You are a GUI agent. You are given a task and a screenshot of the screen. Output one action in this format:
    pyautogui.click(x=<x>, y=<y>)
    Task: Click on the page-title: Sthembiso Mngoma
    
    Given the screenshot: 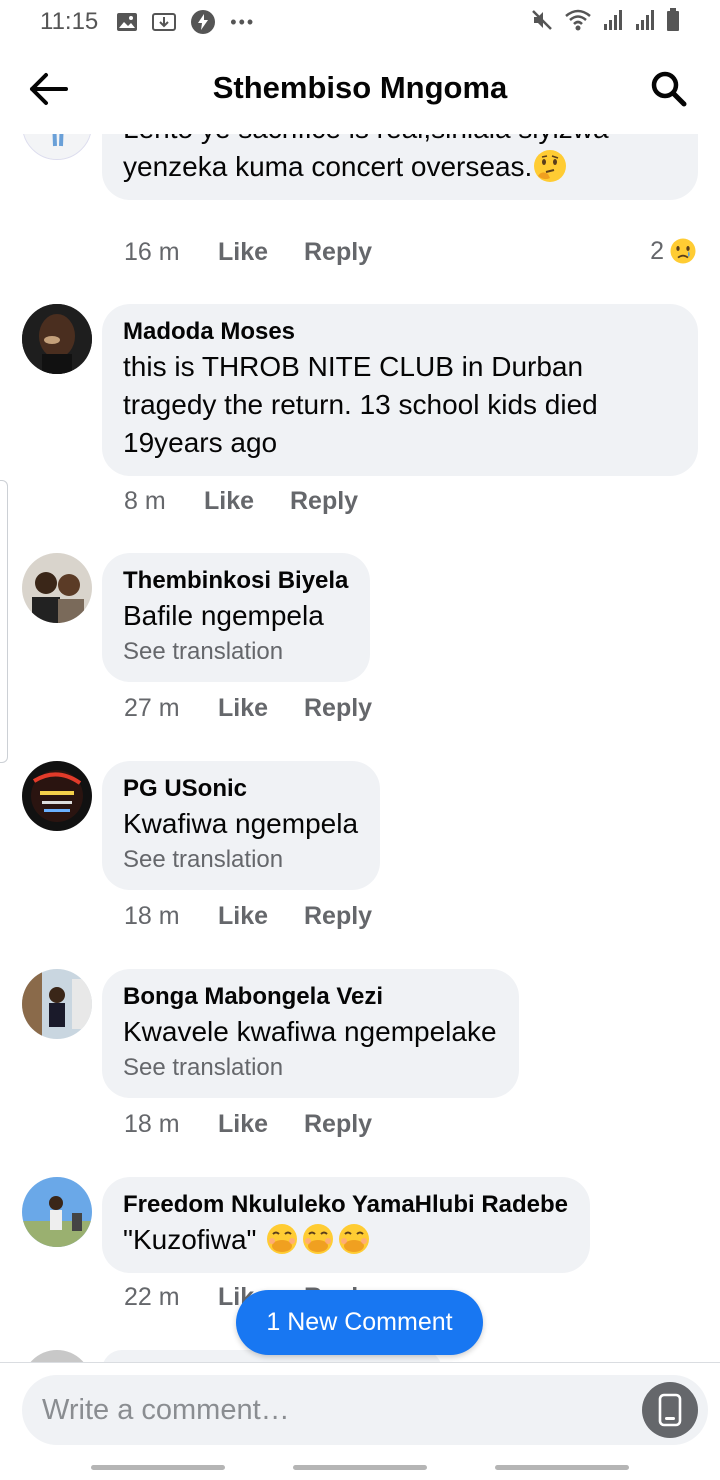 What is the action you would take?
    pyautogui.click(x=360, y=87)
    